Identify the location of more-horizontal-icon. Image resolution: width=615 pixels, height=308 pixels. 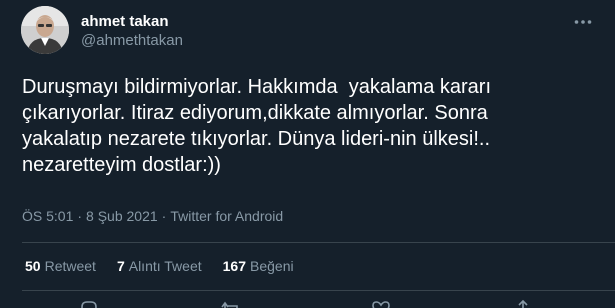
(583, 22).